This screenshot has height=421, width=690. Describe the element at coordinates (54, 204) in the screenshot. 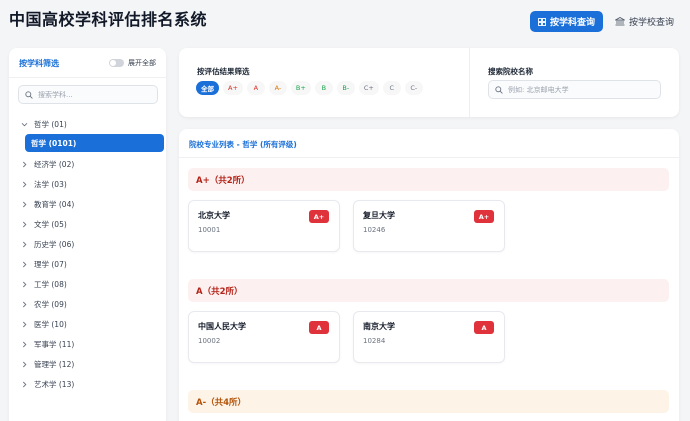

I see `tree-item-label: 教育学 (04)` at that location.